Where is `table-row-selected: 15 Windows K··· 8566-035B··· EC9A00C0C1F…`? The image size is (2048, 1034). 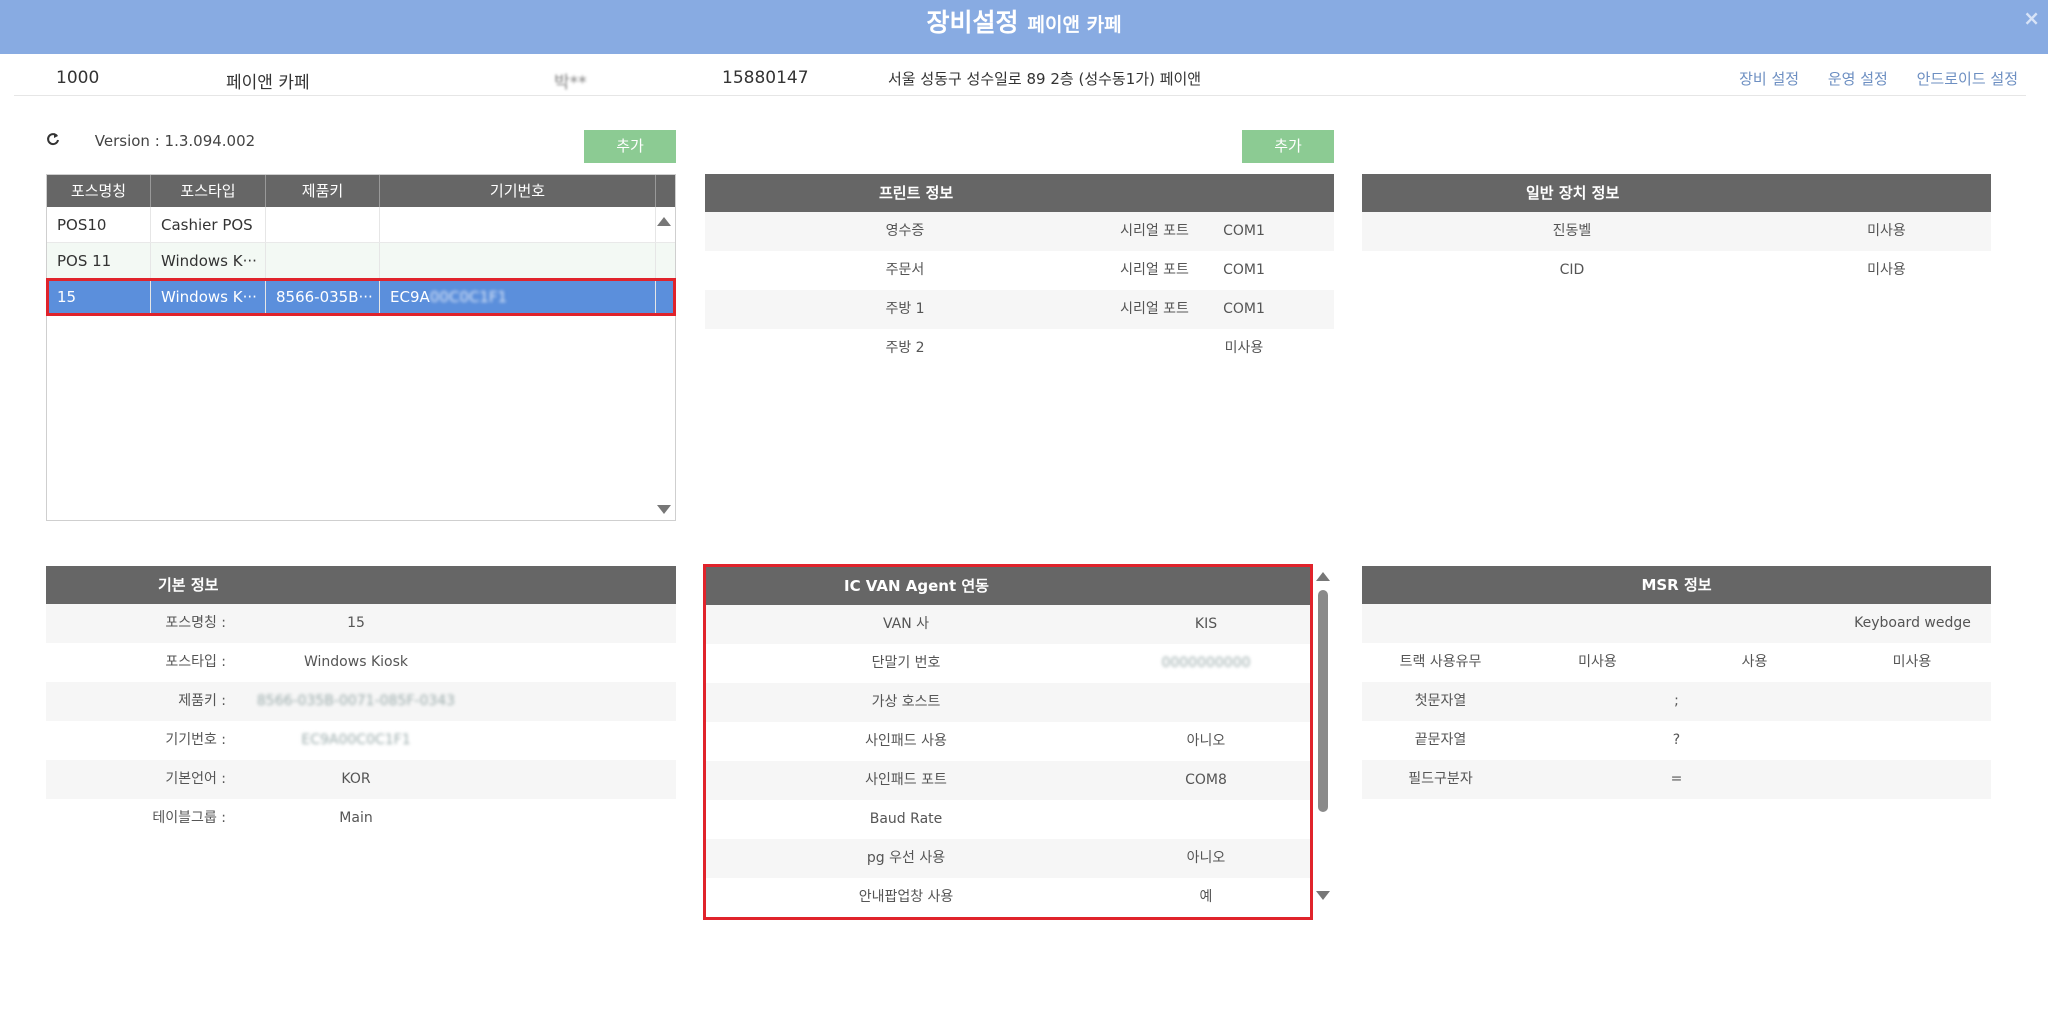
table-row-selected: 15 Windows K··· 8566-035B··· EC9A00C0C1F… is located at coordinates (361, 297).